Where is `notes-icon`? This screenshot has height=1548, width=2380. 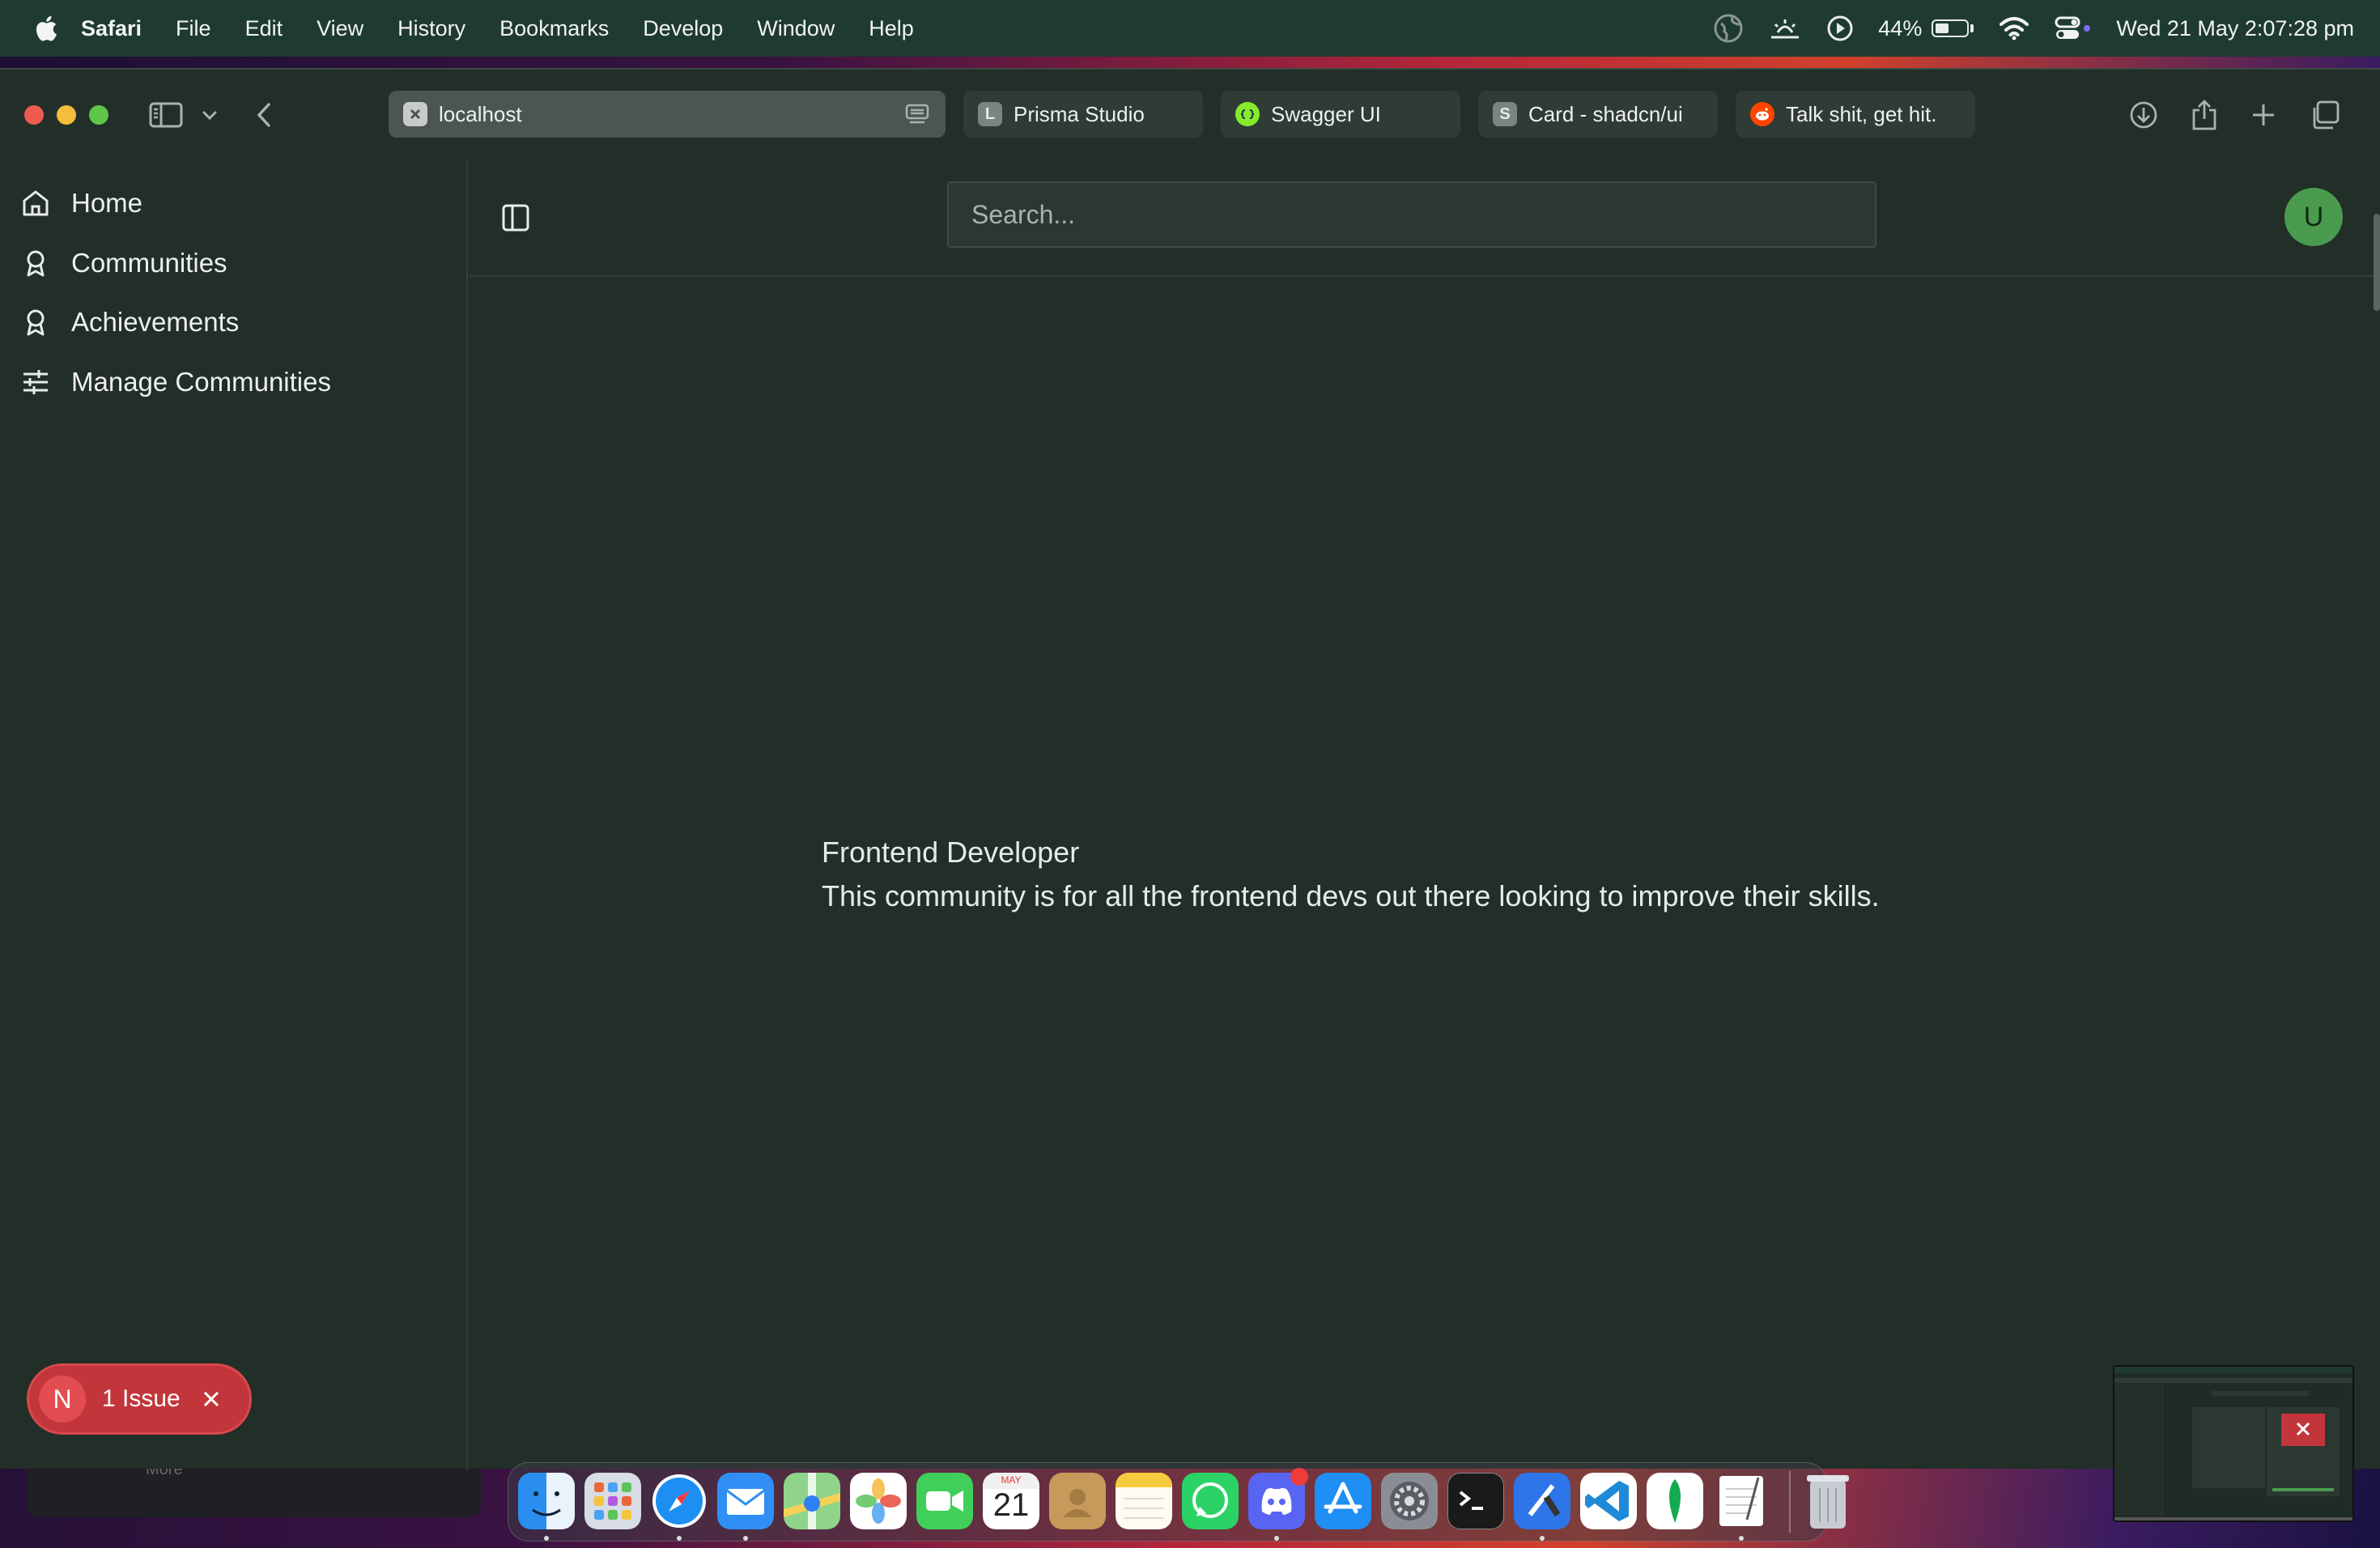 notes-icon is located at coordinates (1144, 1501).